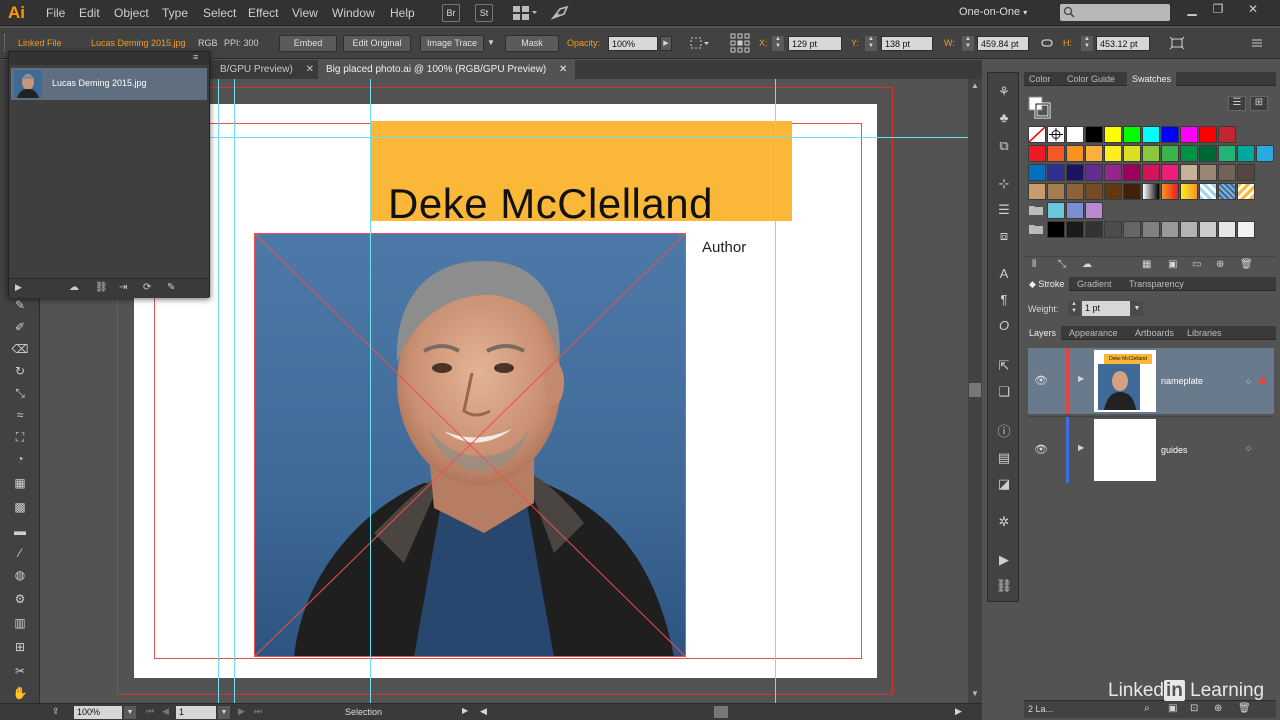  I want to click on color-group-icon: ▭, so click(1196, 264).